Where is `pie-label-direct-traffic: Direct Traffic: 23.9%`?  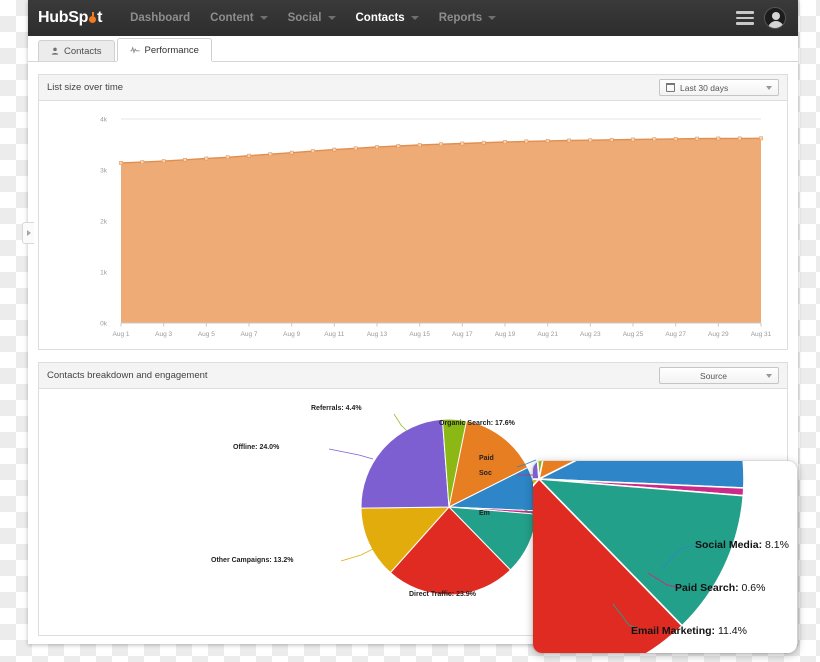
pie-label-direct-traffic: Direct Traffic: 23.9% is located at coordinates (442, 594).